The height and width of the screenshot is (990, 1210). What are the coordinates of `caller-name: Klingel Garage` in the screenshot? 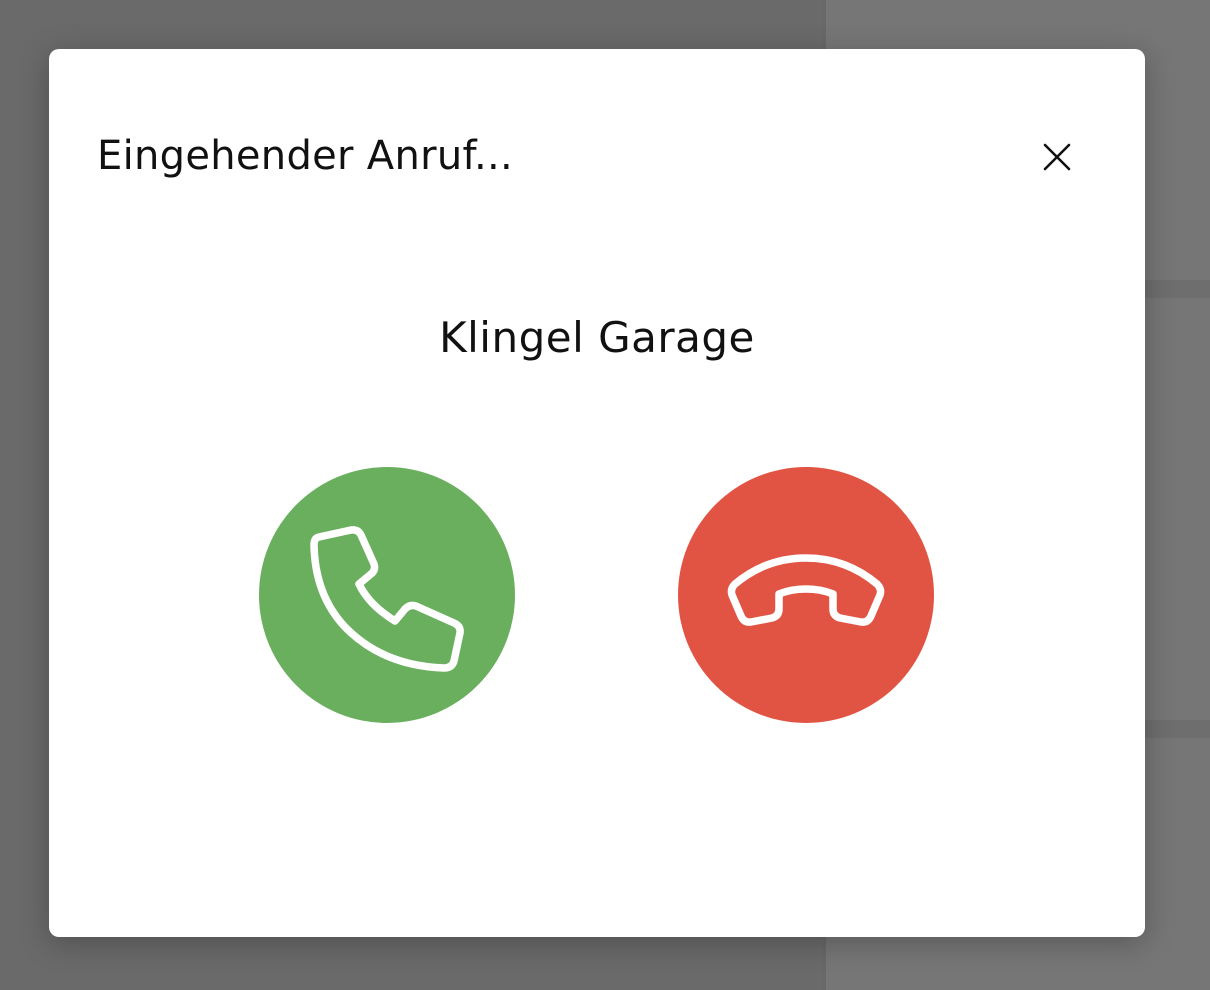 It's located at (597, 337).